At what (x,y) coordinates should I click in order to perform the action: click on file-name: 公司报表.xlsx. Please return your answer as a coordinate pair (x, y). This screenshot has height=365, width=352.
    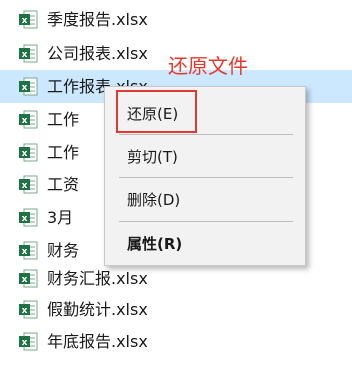
    Looking at the image, I should click on (97, 53).